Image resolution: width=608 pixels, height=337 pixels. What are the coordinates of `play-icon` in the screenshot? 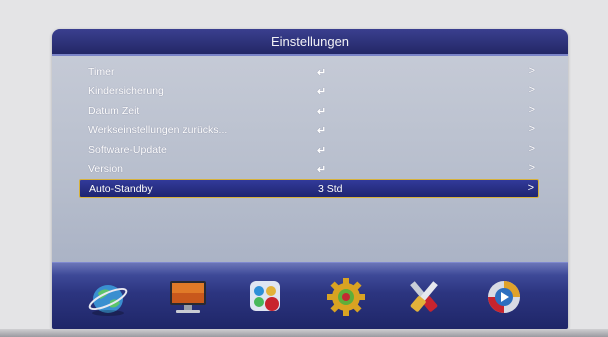 It's located at (504, 297).